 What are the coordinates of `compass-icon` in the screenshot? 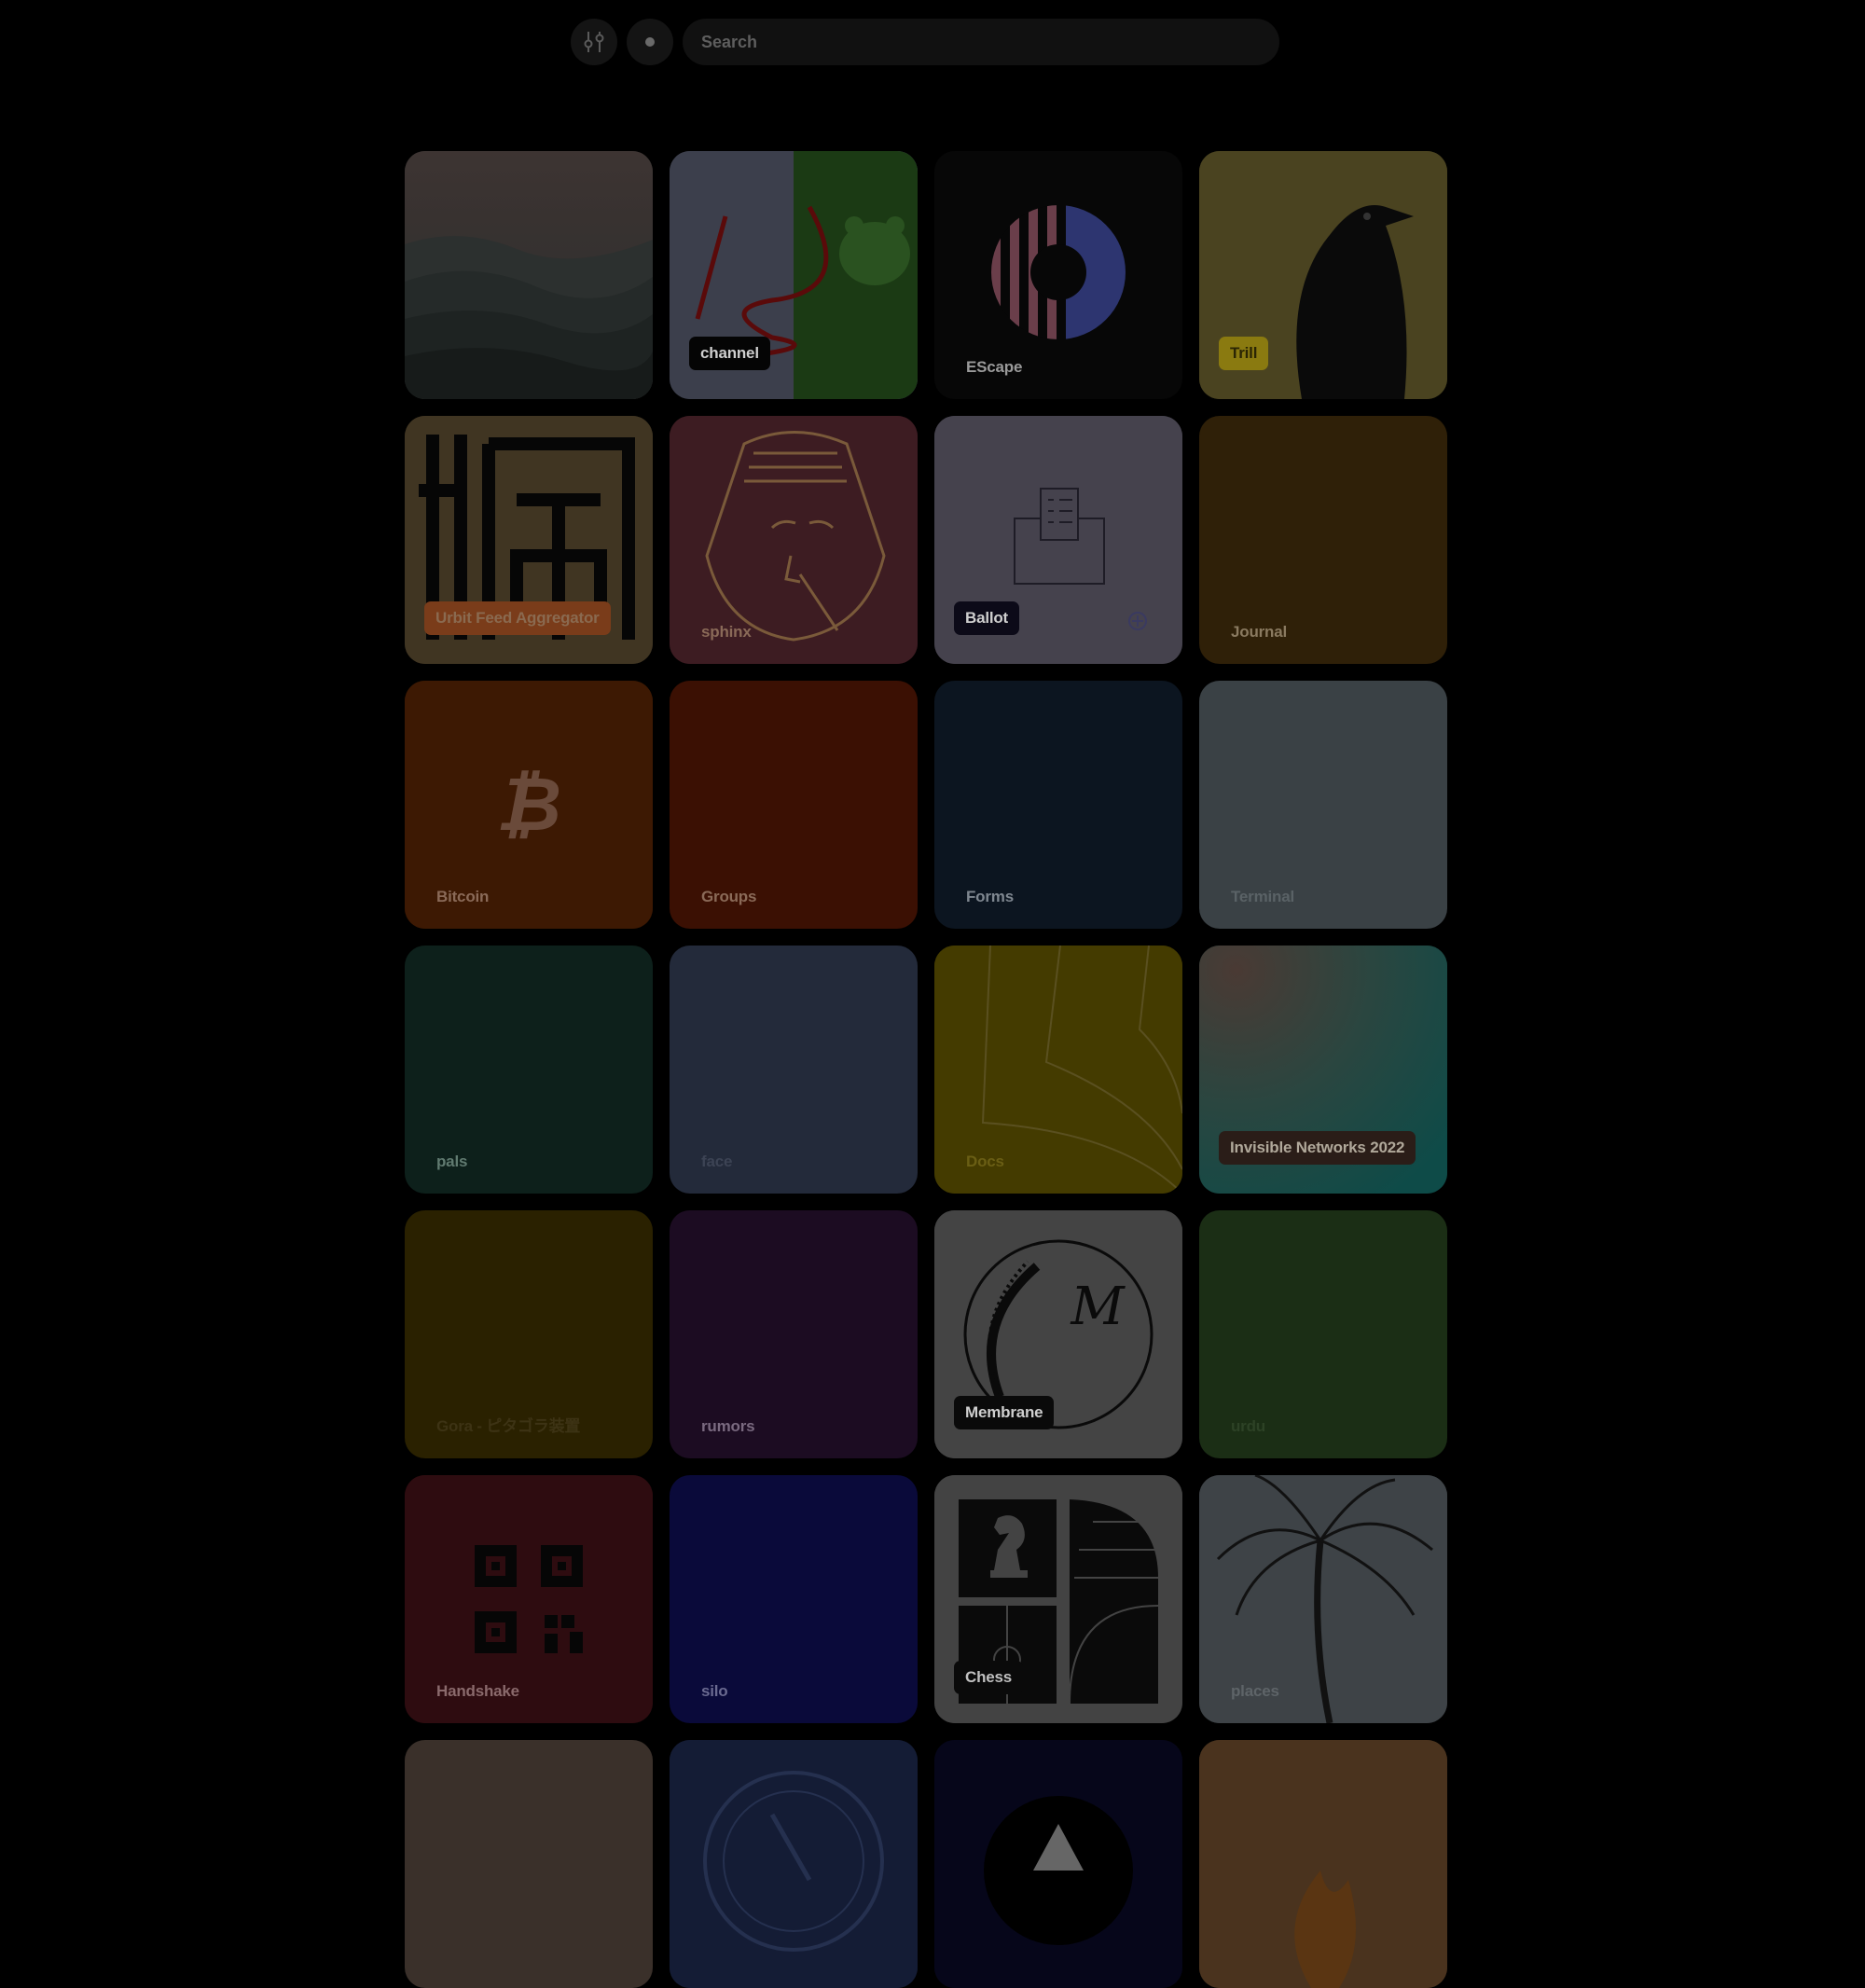 It's located at (794, 1864).